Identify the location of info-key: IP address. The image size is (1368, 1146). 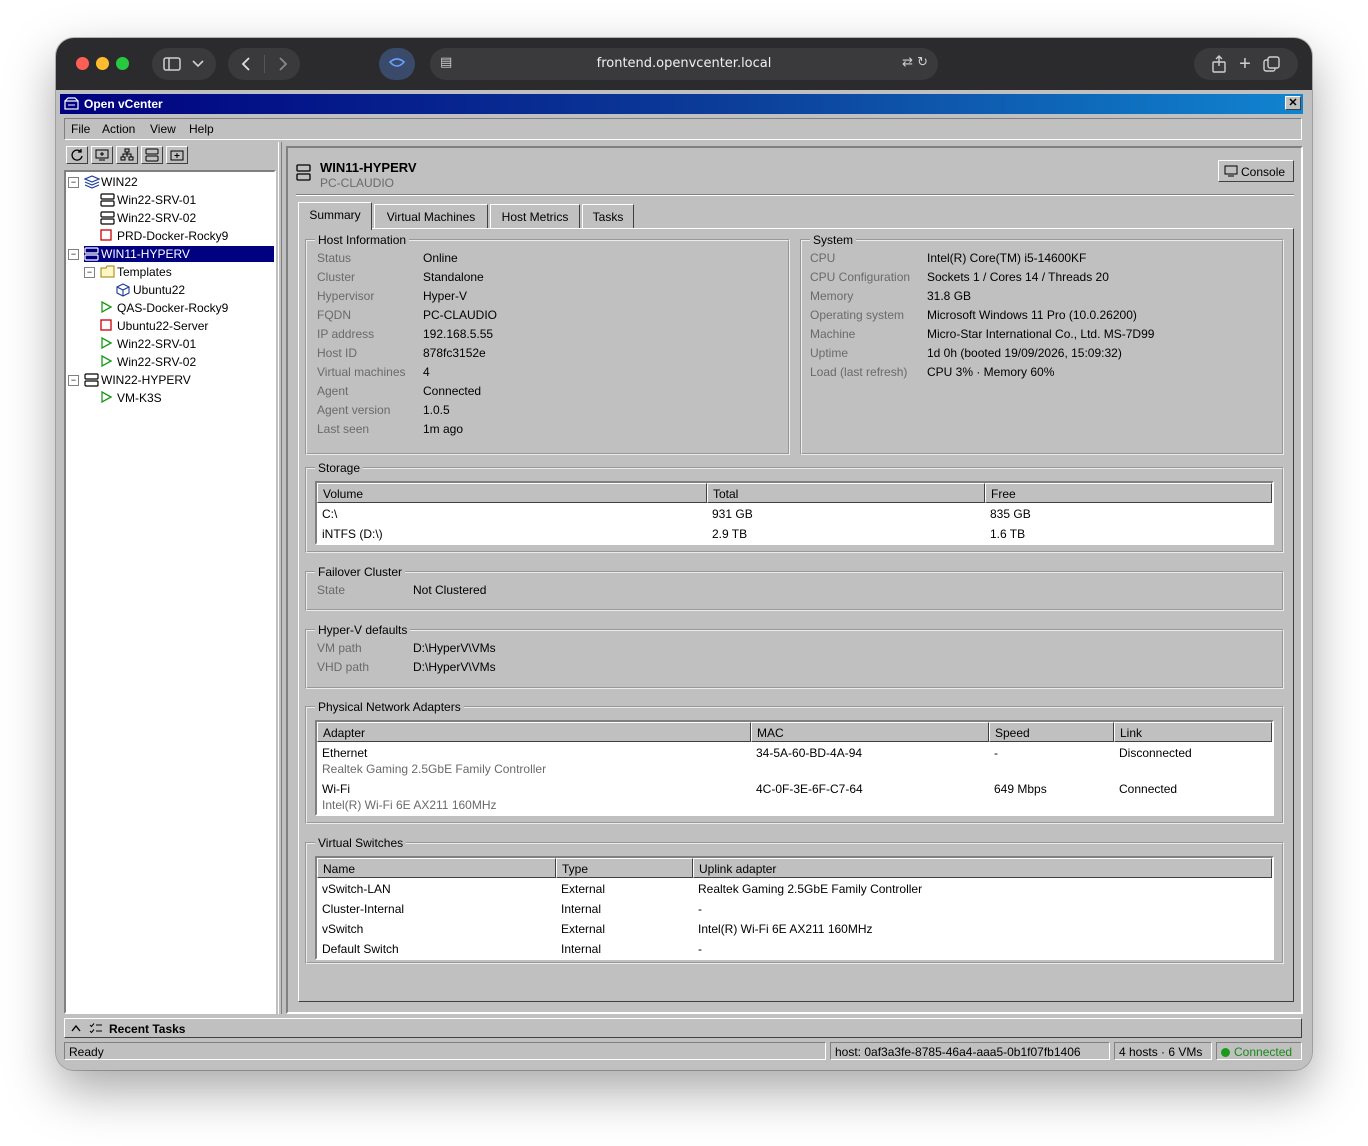
(346, 334).